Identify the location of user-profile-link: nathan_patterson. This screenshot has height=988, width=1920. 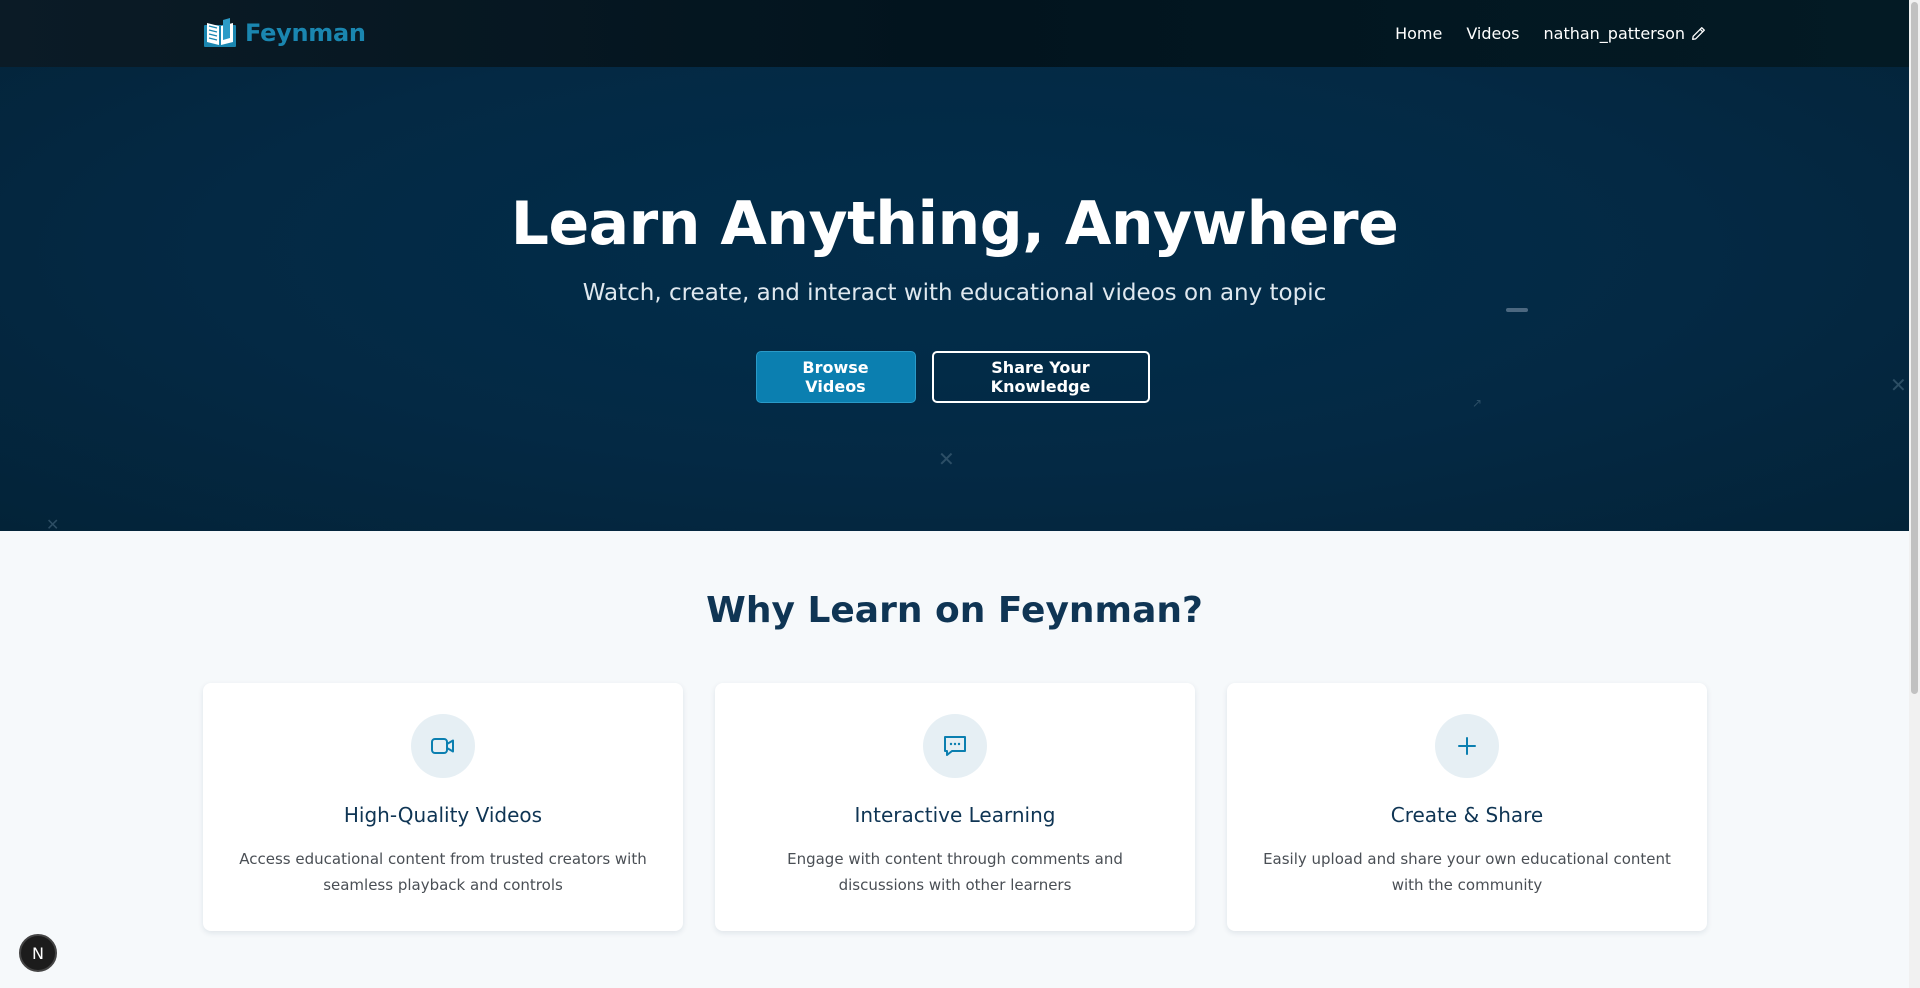
(1625, 33).